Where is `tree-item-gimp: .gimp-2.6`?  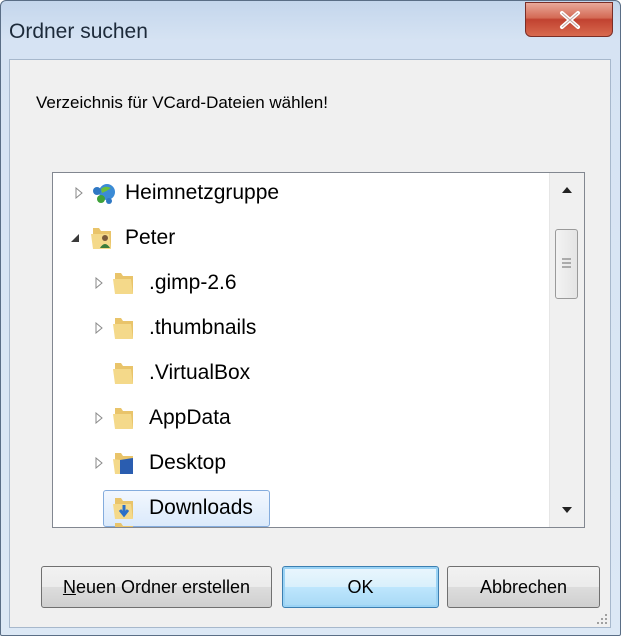 tree-item-gimp: .gimp-2.6 is located at coordinates (302, 283).